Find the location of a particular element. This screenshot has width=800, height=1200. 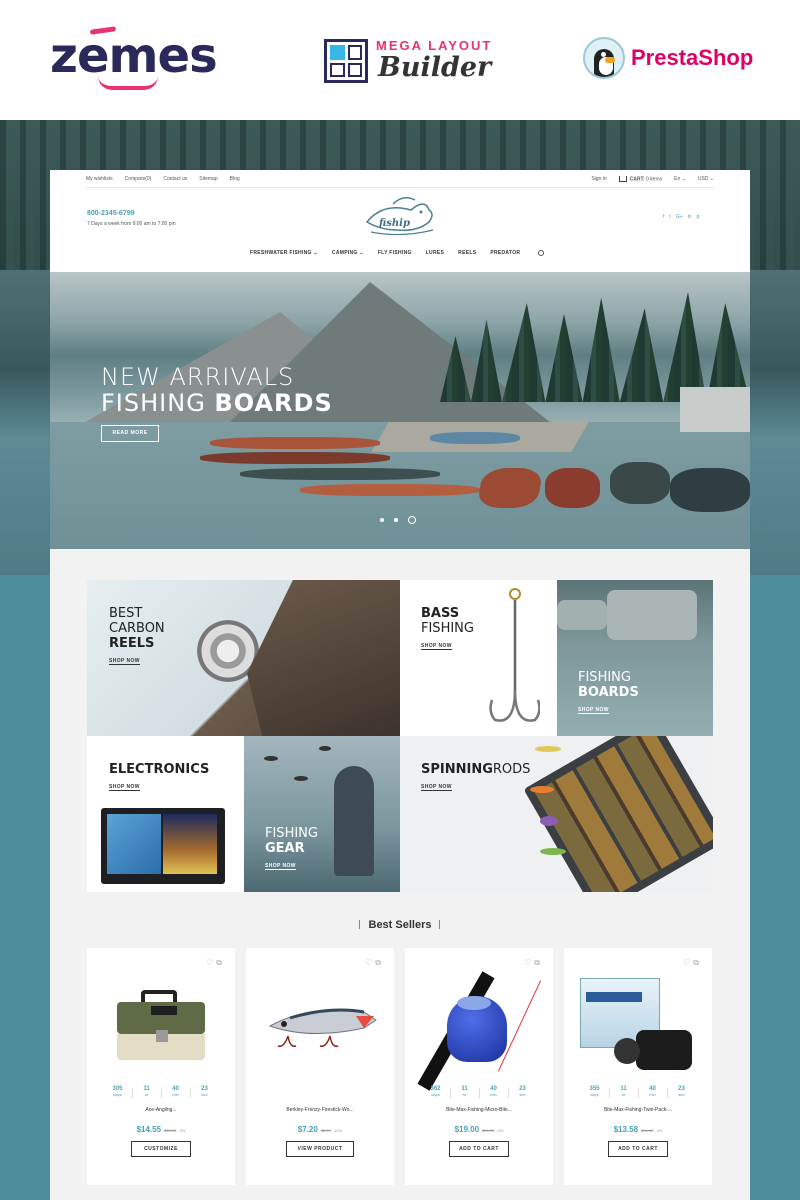

tile-title: SPINNINGRODS is located at coordinates (475, 769).